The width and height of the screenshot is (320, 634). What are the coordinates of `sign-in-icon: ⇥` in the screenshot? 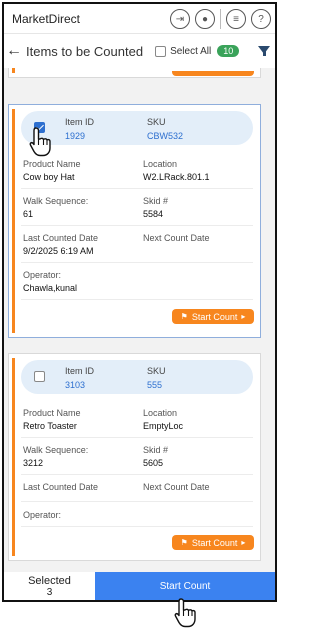 It's located at (180, 19).